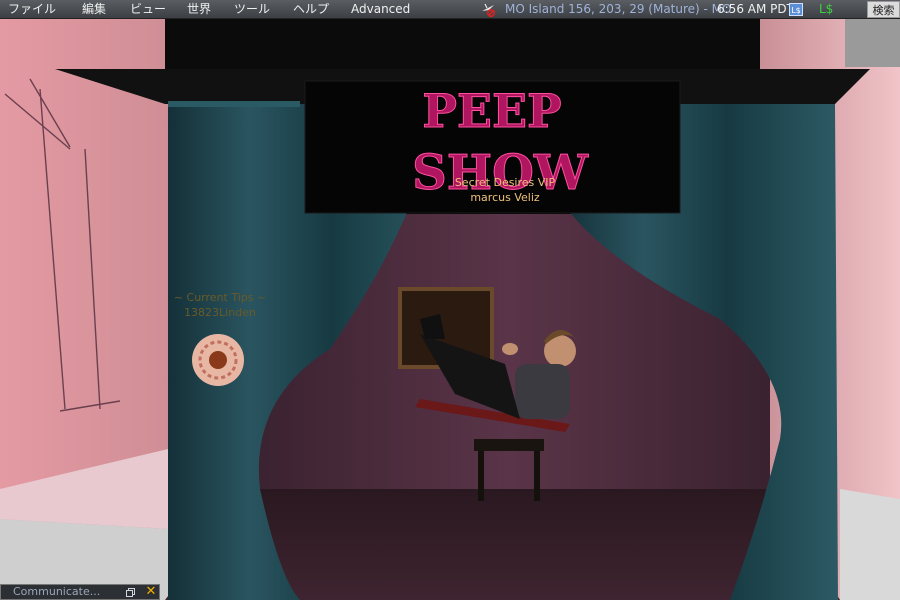  I want to click on sign-line-1: PEEP, so click(491, 111).